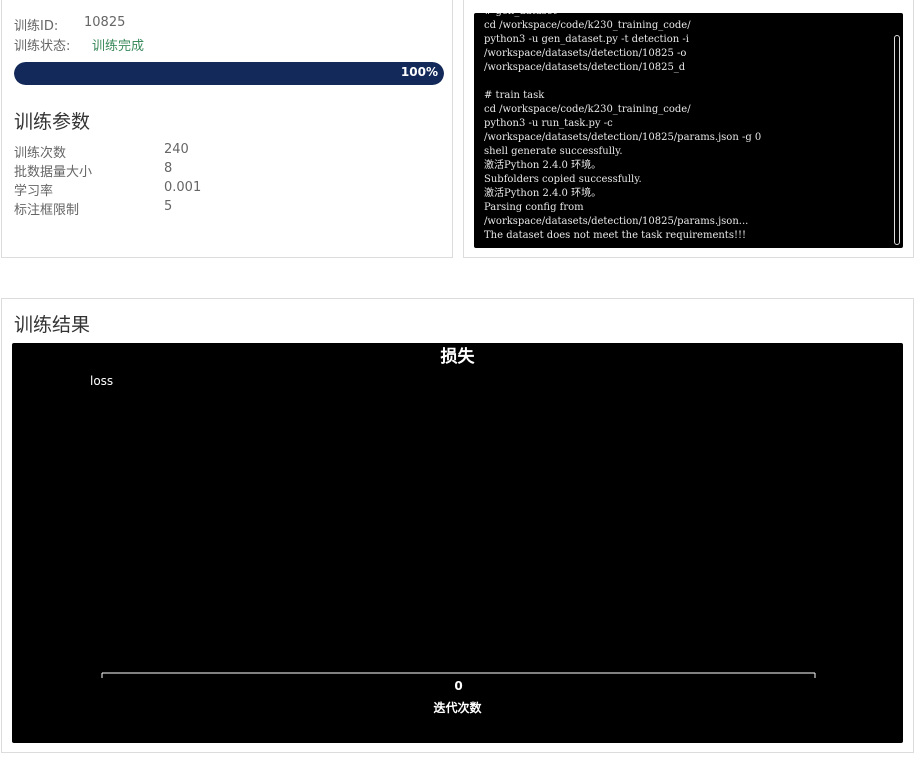 Image resolution: width=917 pixels, height=763 pixels. Describe the element at coordinates (52, 325) in the screenshot. I see `results-title: 训练结果` at that location.